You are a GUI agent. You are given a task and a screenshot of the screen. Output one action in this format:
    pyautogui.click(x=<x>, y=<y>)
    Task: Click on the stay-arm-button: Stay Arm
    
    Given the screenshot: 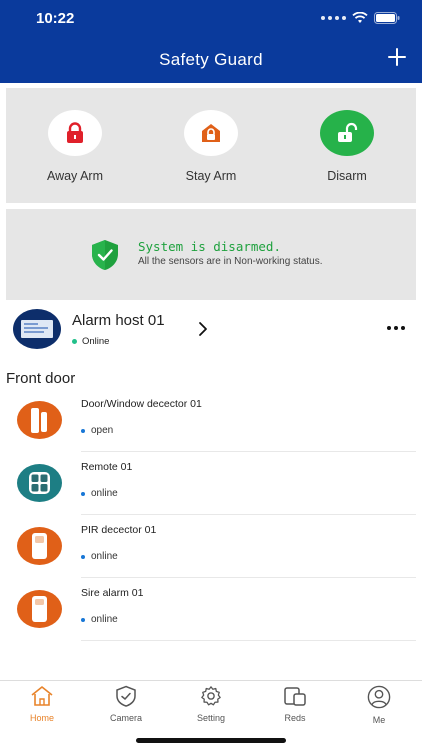 What is the action you would take?
    pyautogui.click(x=211, y=146)
    